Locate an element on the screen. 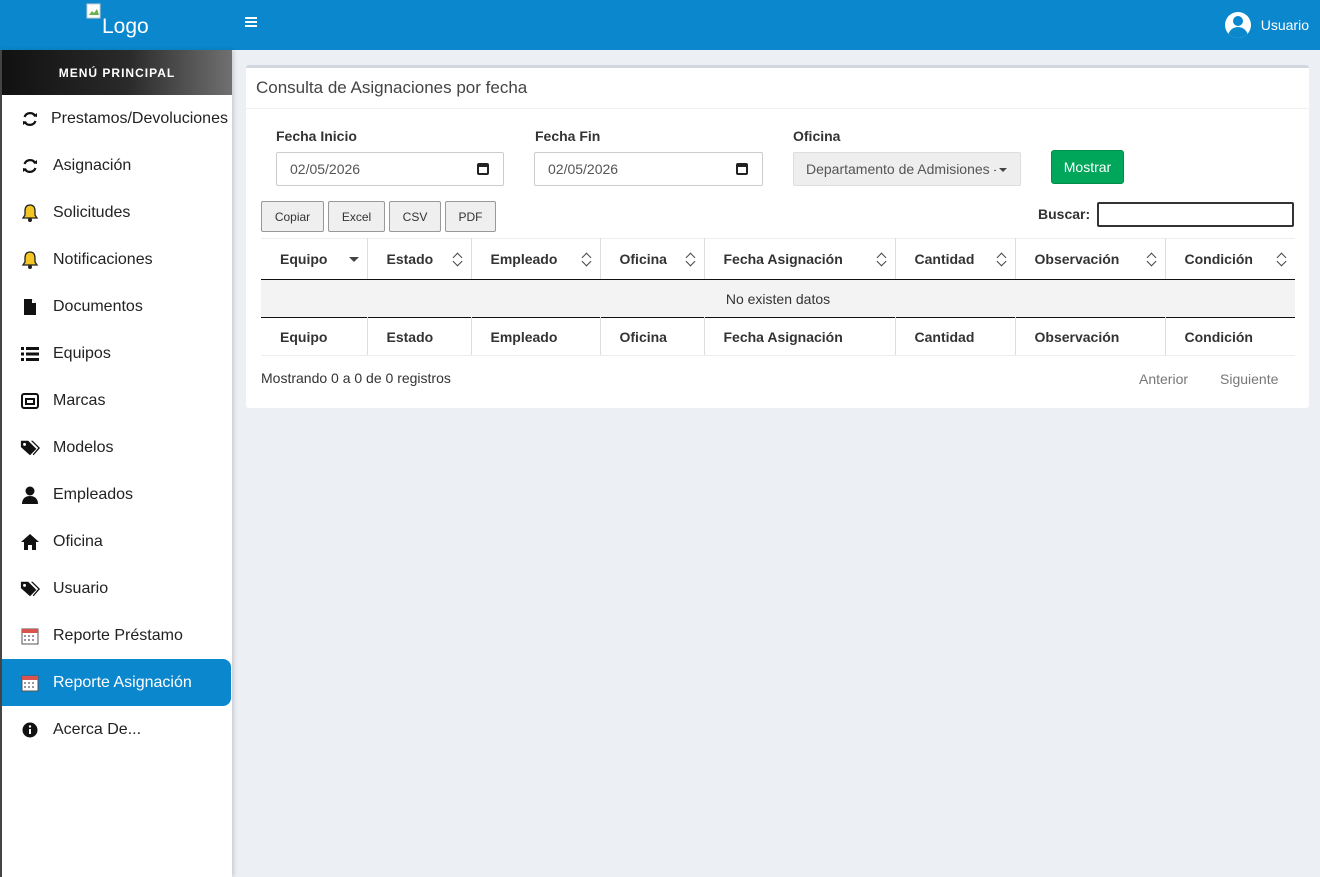  sidebar-item-reporte-asignacion: Reporte Asignación is located at coordinates (116, 682).